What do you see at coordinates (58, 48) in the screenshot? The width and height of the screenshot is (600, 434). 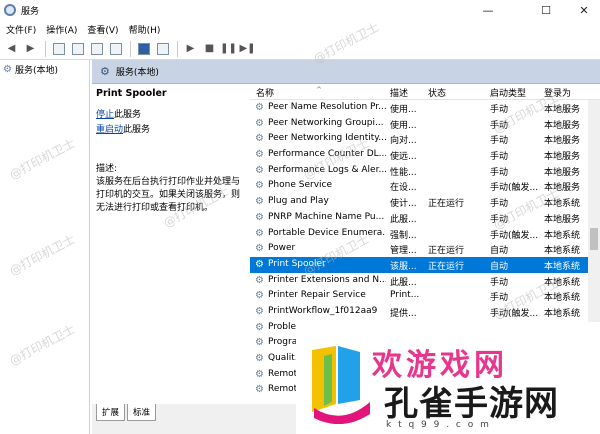 I see `show-tree-icon` at bounding box center [58, 48].